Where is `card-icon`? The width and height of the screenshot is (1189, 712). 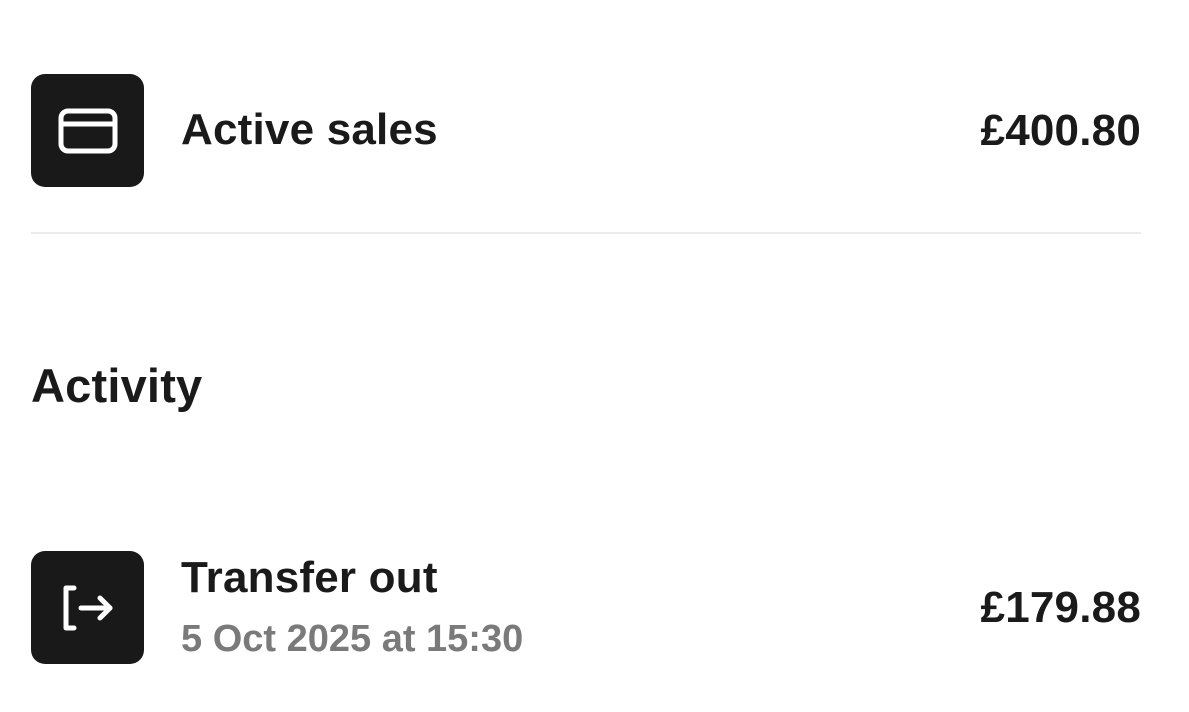 card-icon is located at coordinates (87, 130).